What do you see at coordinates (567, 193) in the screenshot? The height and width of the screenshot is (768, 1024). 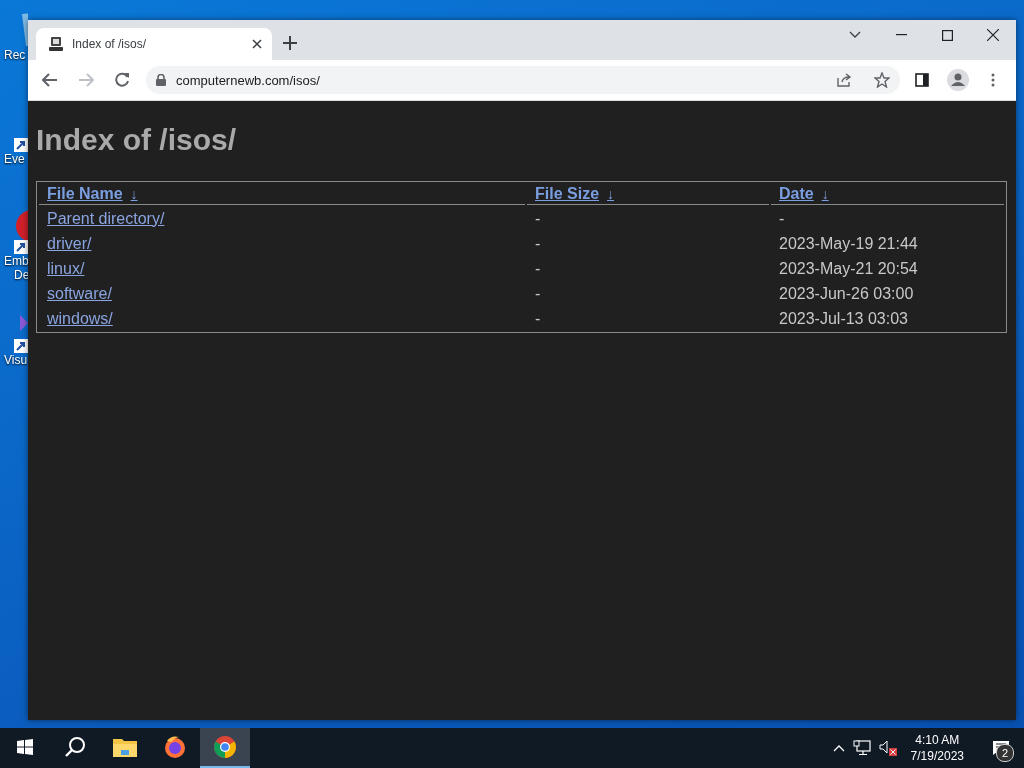 I see `column-header-link: File Size` at bounding box center [567, 193].